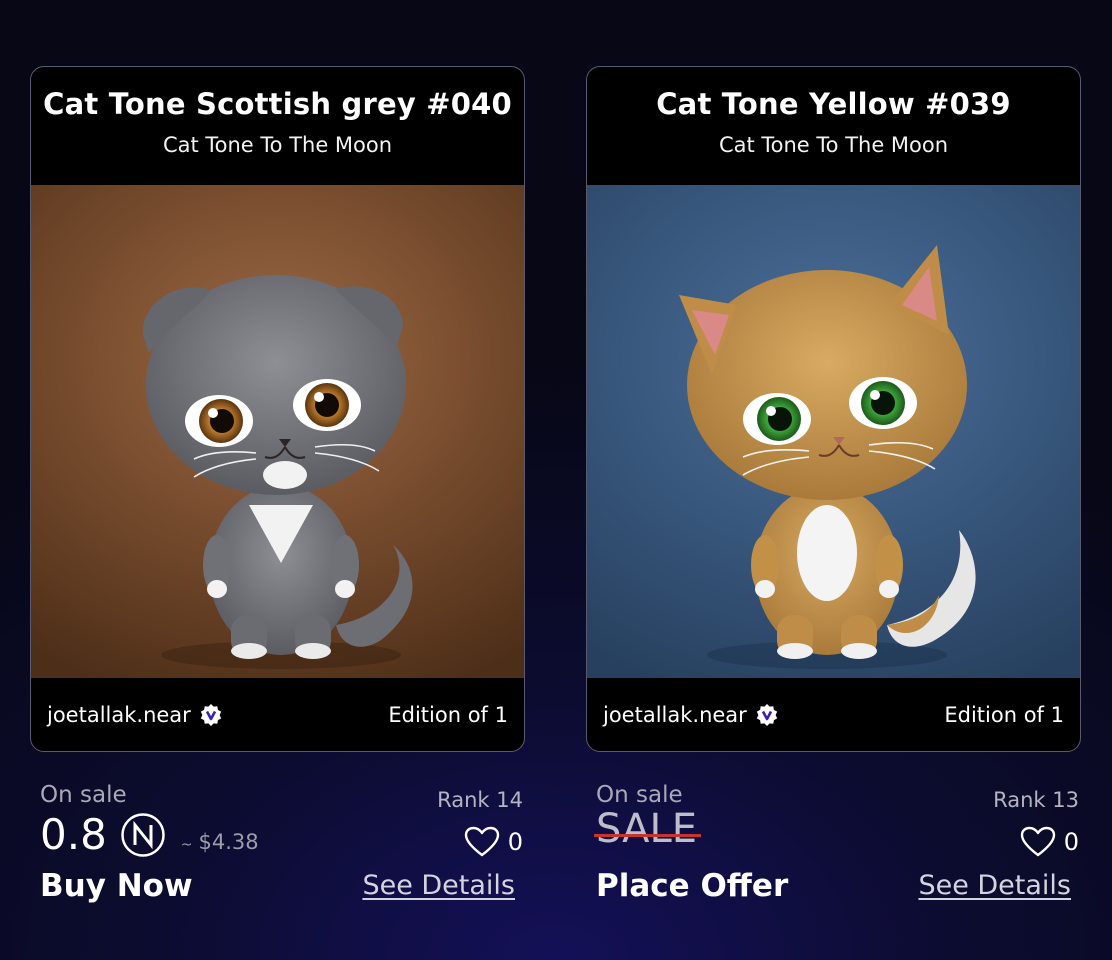 The height and width of the screenshot is (960, 1112). I want to click on place-offer-button: Place Offer, so click(692, 886).